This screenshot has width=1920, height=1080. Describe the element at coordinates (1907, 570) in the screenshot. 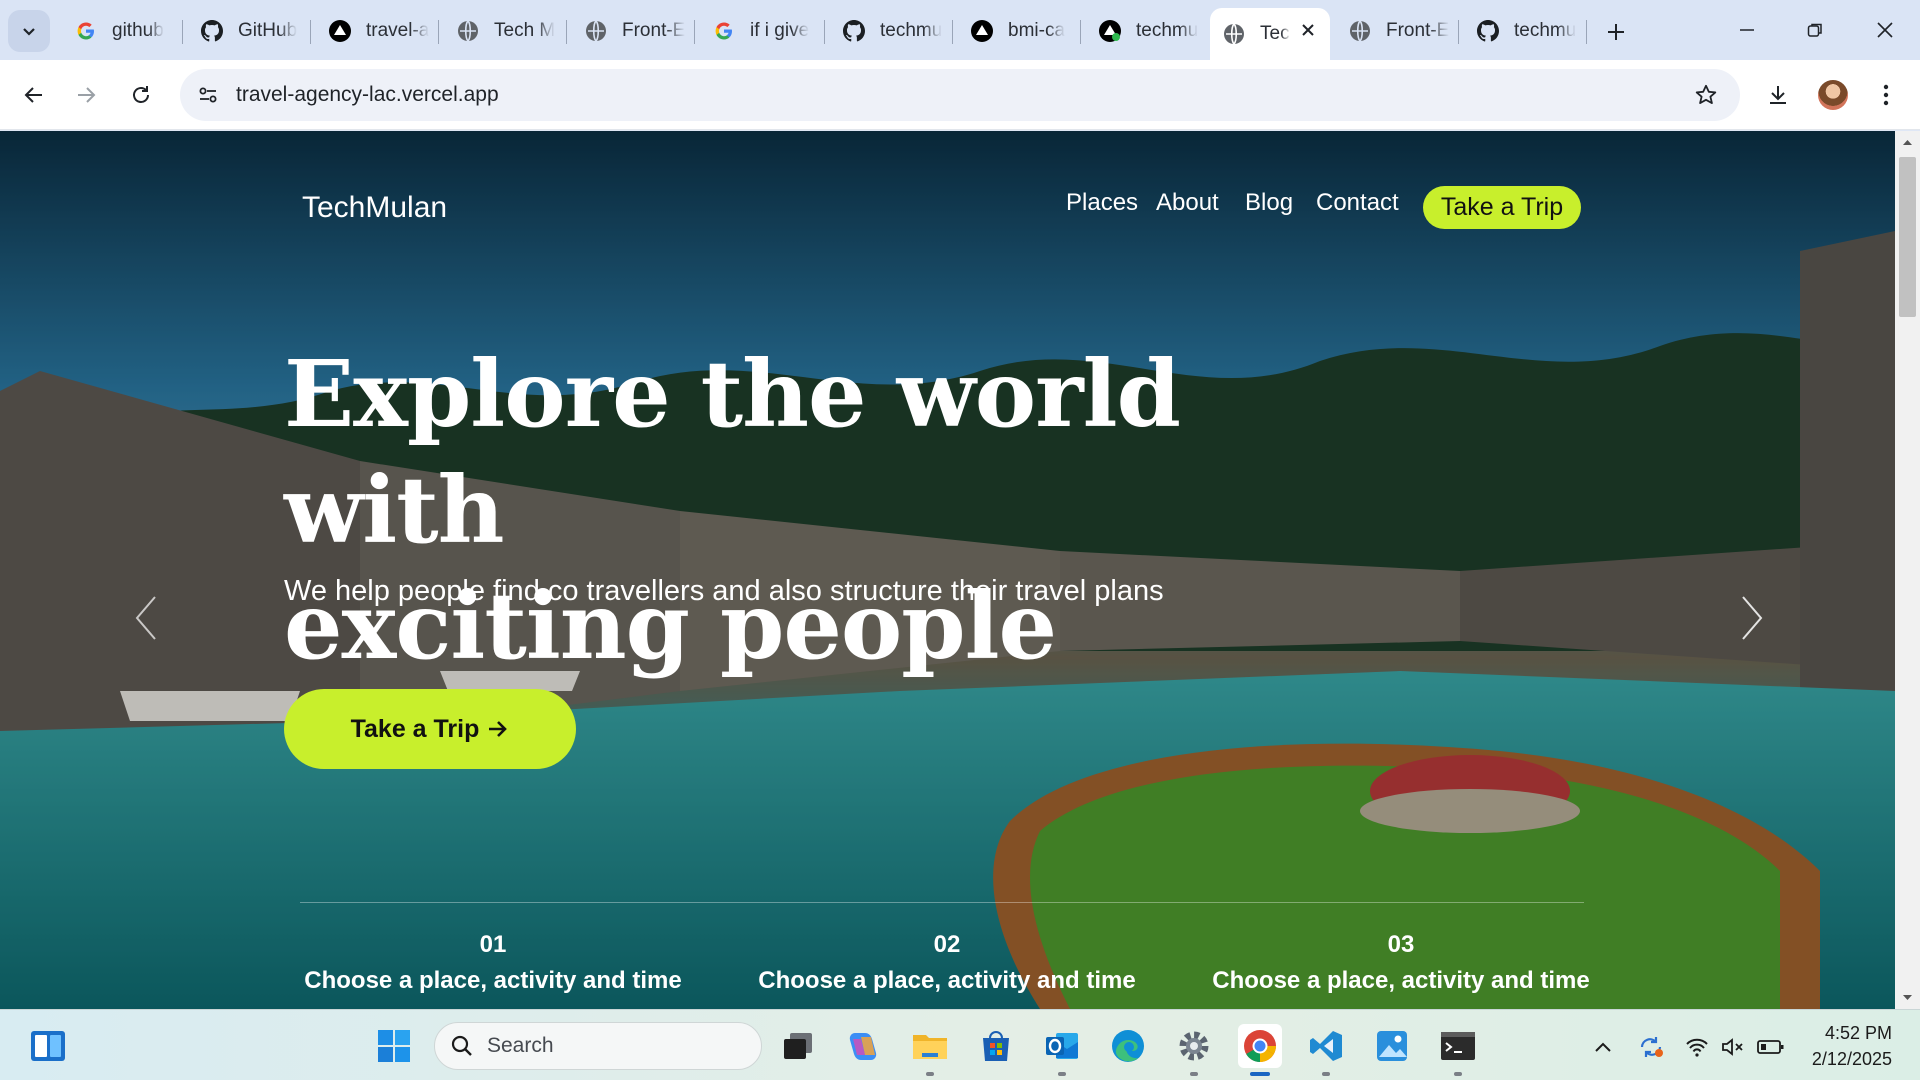

I see `page-scrollbar` at that location.